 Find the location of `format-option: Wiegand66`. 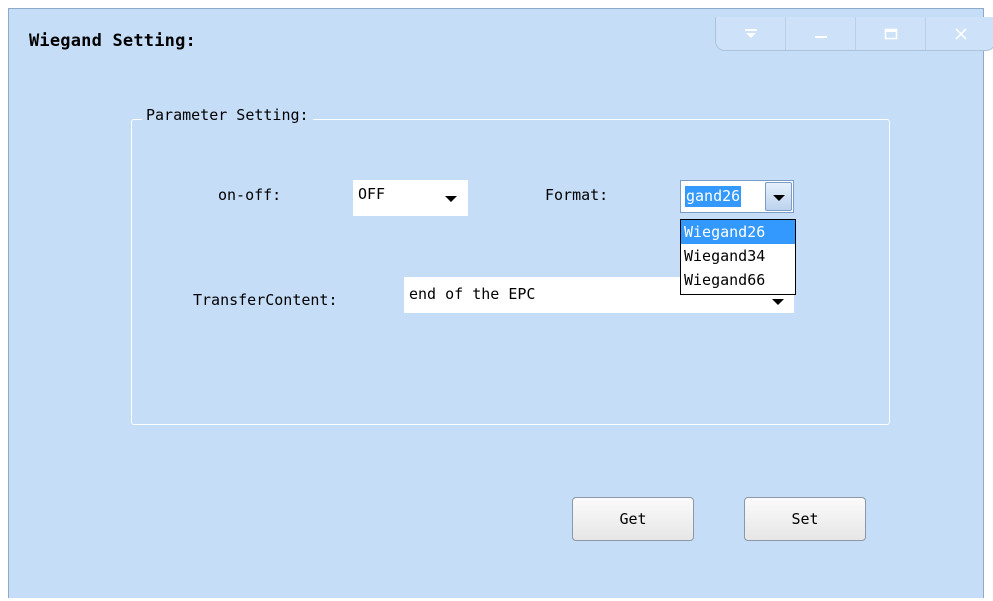

format-option: Wiegand66 is located at coordinates (738, 280).